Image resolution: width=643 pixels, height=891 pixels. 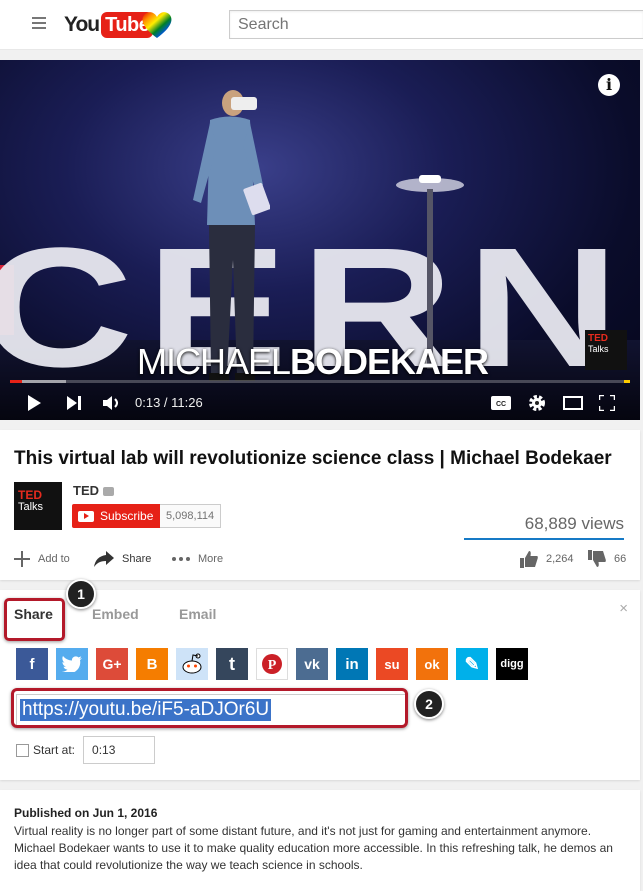 I want to click on share-arrow-icon, so click(x=104, y=559).